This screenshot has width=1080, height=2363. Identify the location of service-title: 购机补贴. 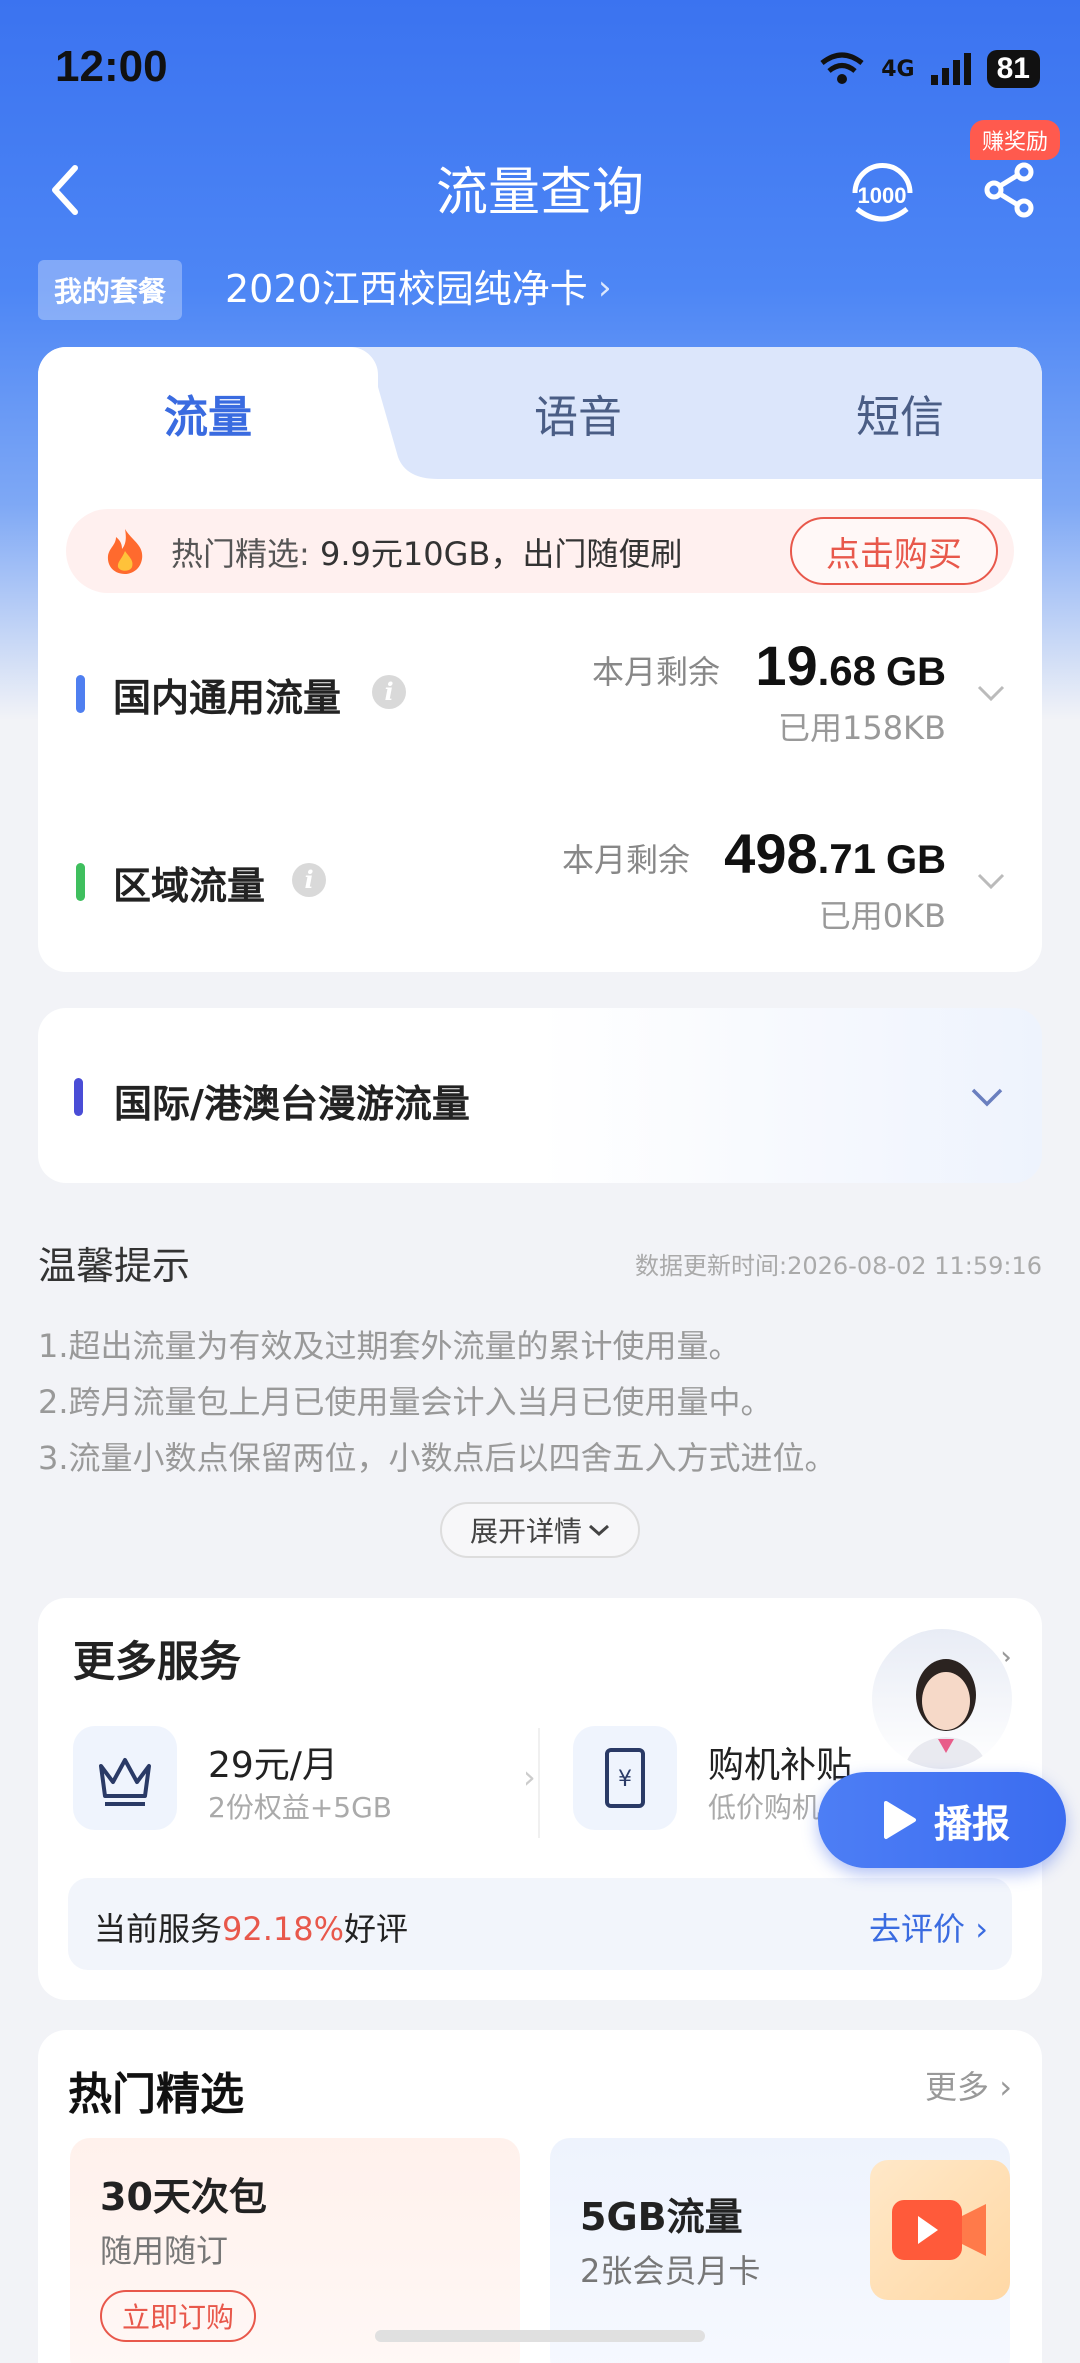
(780, 1765).